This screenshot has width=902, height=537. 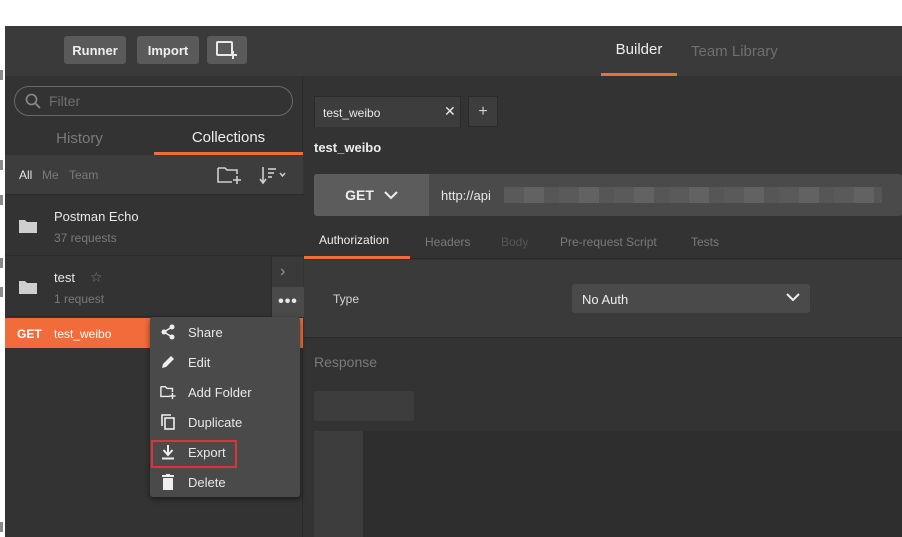 I want to click on tab-builder: Builder, so click(x=639, y=51).